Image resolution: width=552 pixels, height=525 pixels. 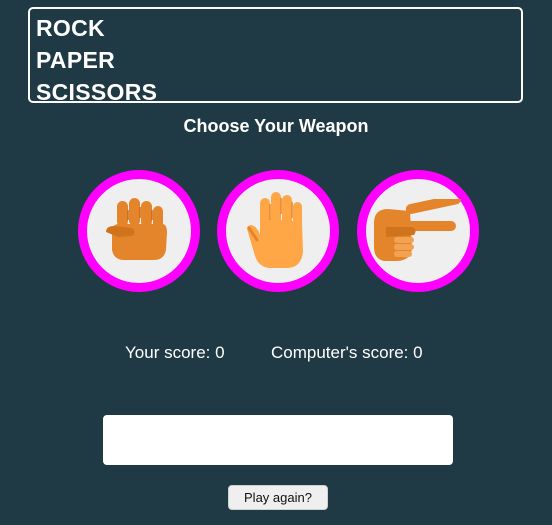 I want to click on result-display, so click(x=278, y=440).